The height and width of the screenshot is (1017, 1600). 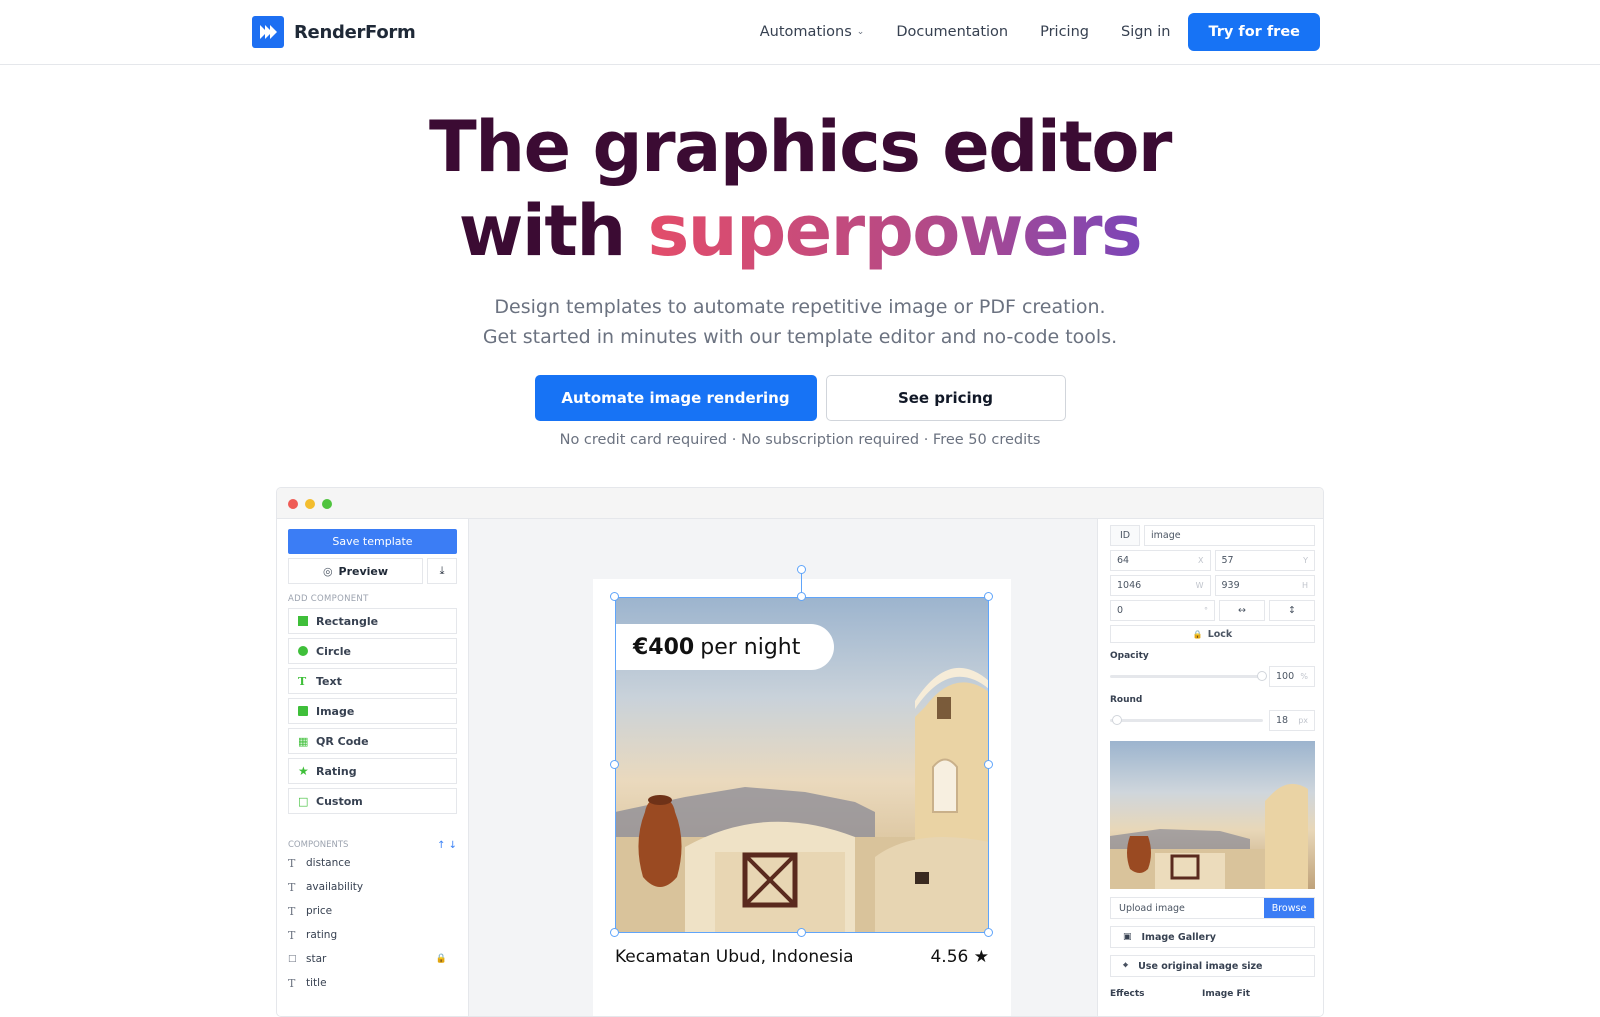 I want to click on add-rectangle-button: Rectangle, so click(x=372, y=621).